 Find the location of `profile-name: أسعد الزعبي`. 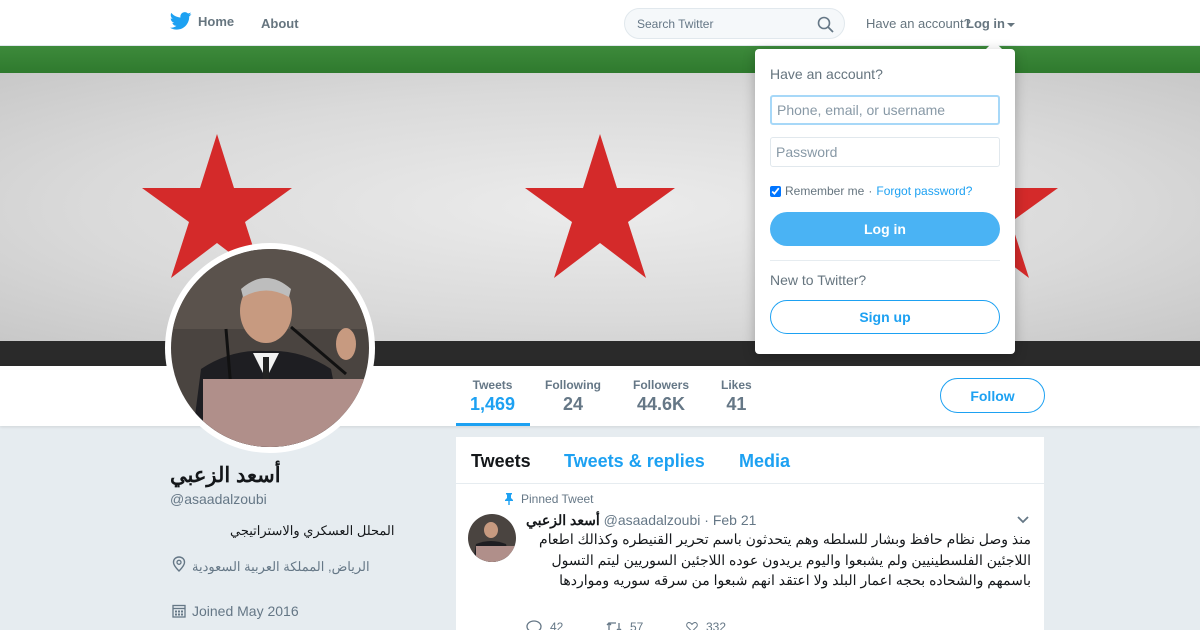

profile-name: أسعد الزعبي is located at coordinates (225, 475).